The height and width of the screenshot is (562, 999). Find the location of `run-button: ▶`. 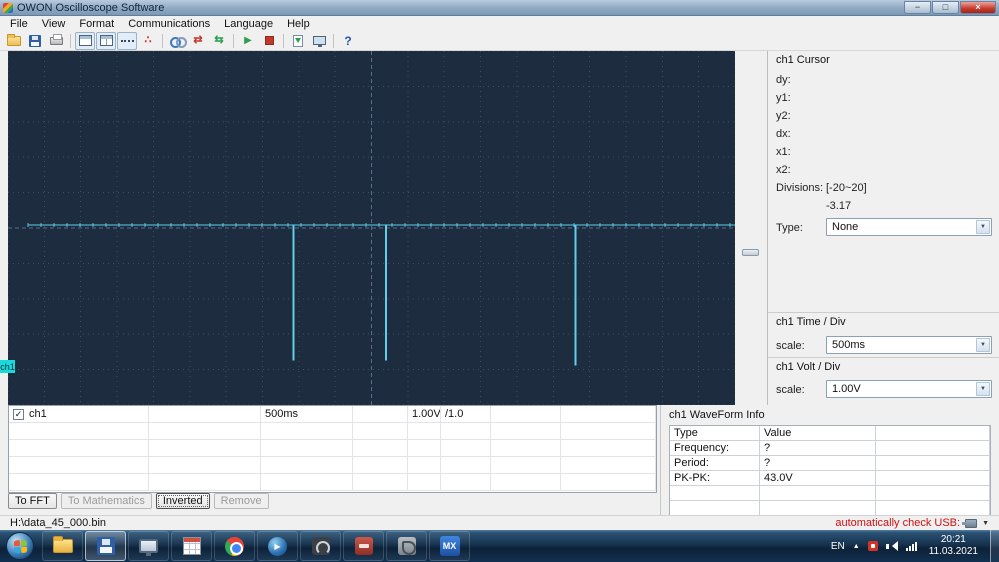

run-button: ▶ is located at coordinates (248, 41).